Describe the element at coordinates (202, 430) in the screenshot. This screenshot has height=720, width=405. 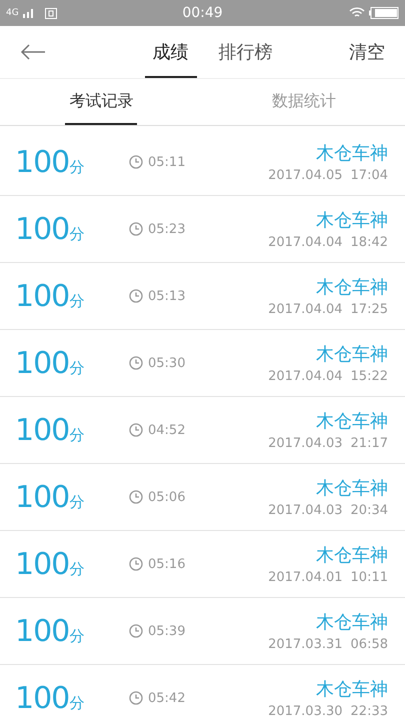
I see `record-row: 100分 04:52 木仓车神 2017.04.03 21:17` at that location.